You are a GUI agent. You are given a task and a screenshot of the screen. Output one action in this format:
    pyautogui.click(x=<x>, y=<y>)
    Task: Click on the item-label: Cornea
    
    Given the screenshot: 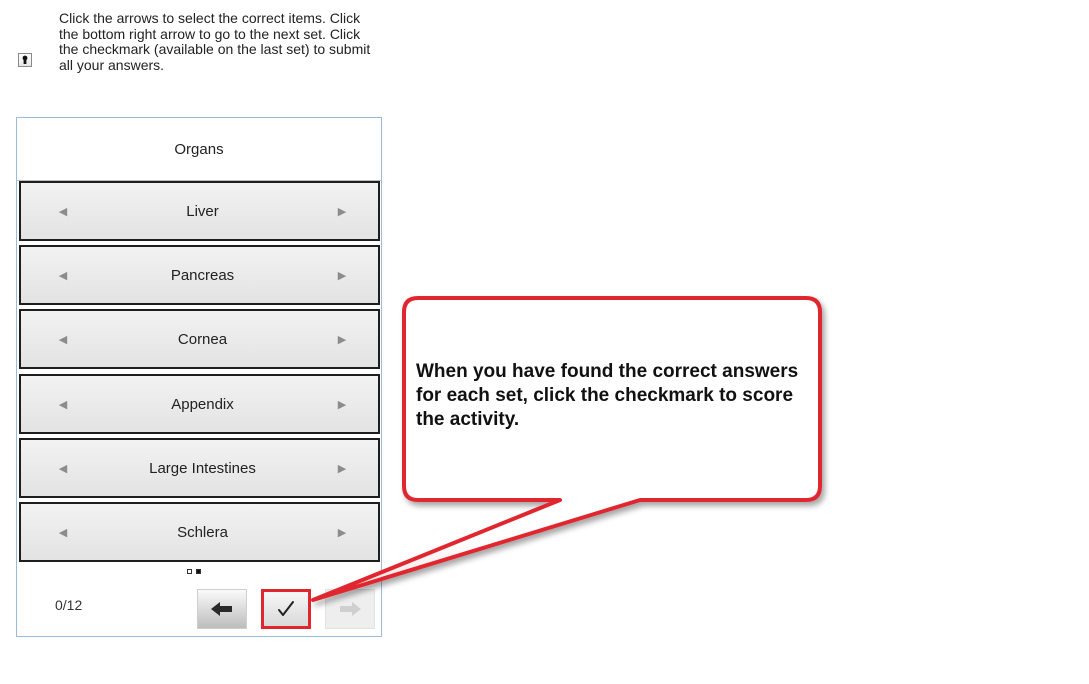 What is the action you would take?
    pyautogui.click(x=202, y=339)
    